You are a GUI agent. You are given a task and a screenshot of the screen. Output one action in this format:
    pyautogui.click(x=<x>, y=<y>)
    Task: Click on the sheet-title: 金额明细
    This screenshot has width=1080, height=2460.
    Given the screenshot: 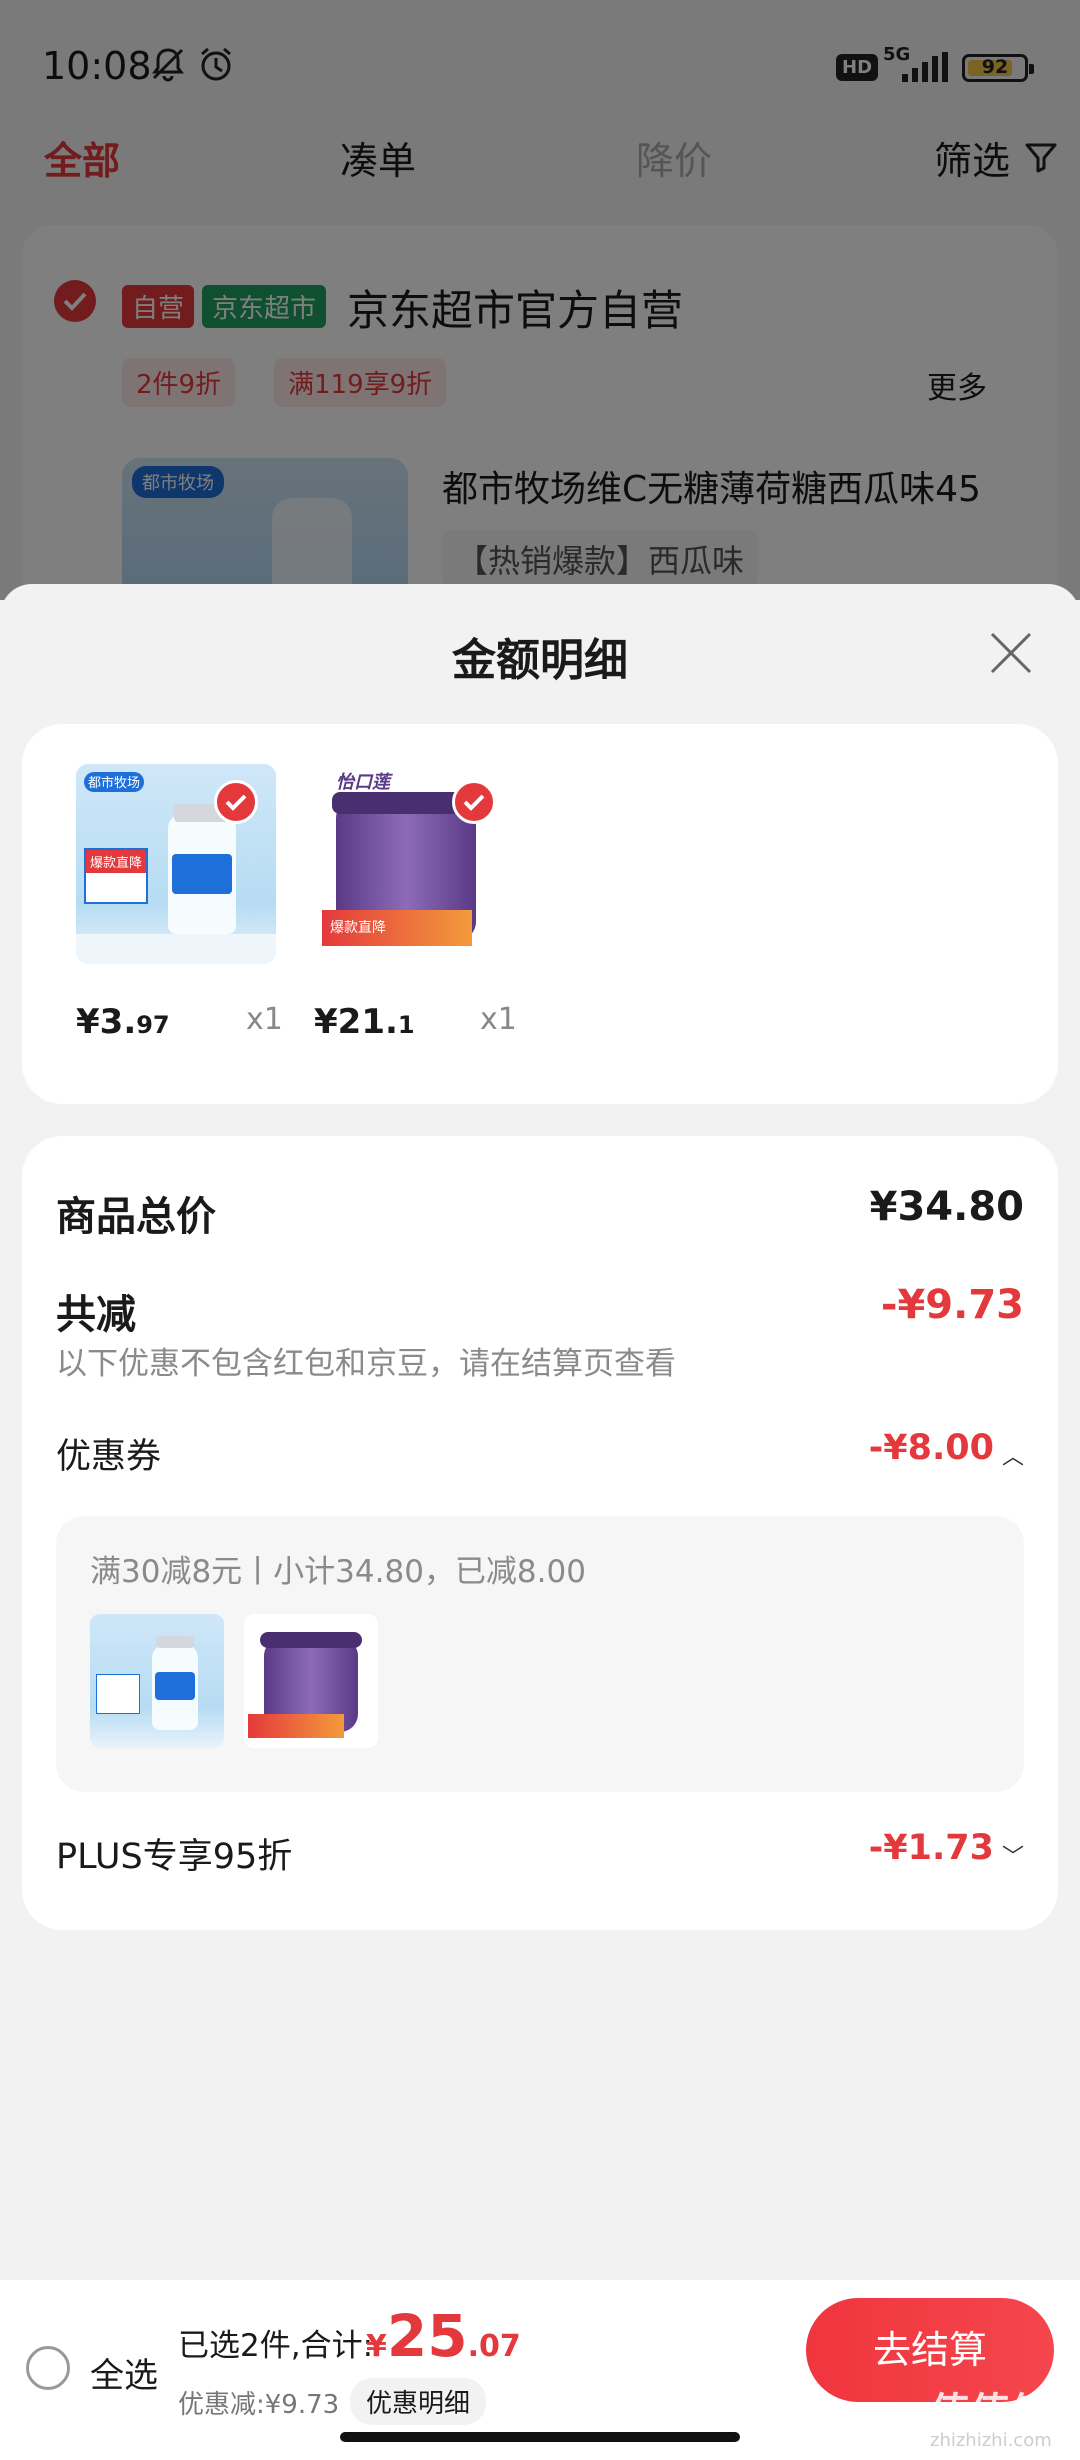 What is the action you would take?
    pyautogui.click(x=540, y=660)
    